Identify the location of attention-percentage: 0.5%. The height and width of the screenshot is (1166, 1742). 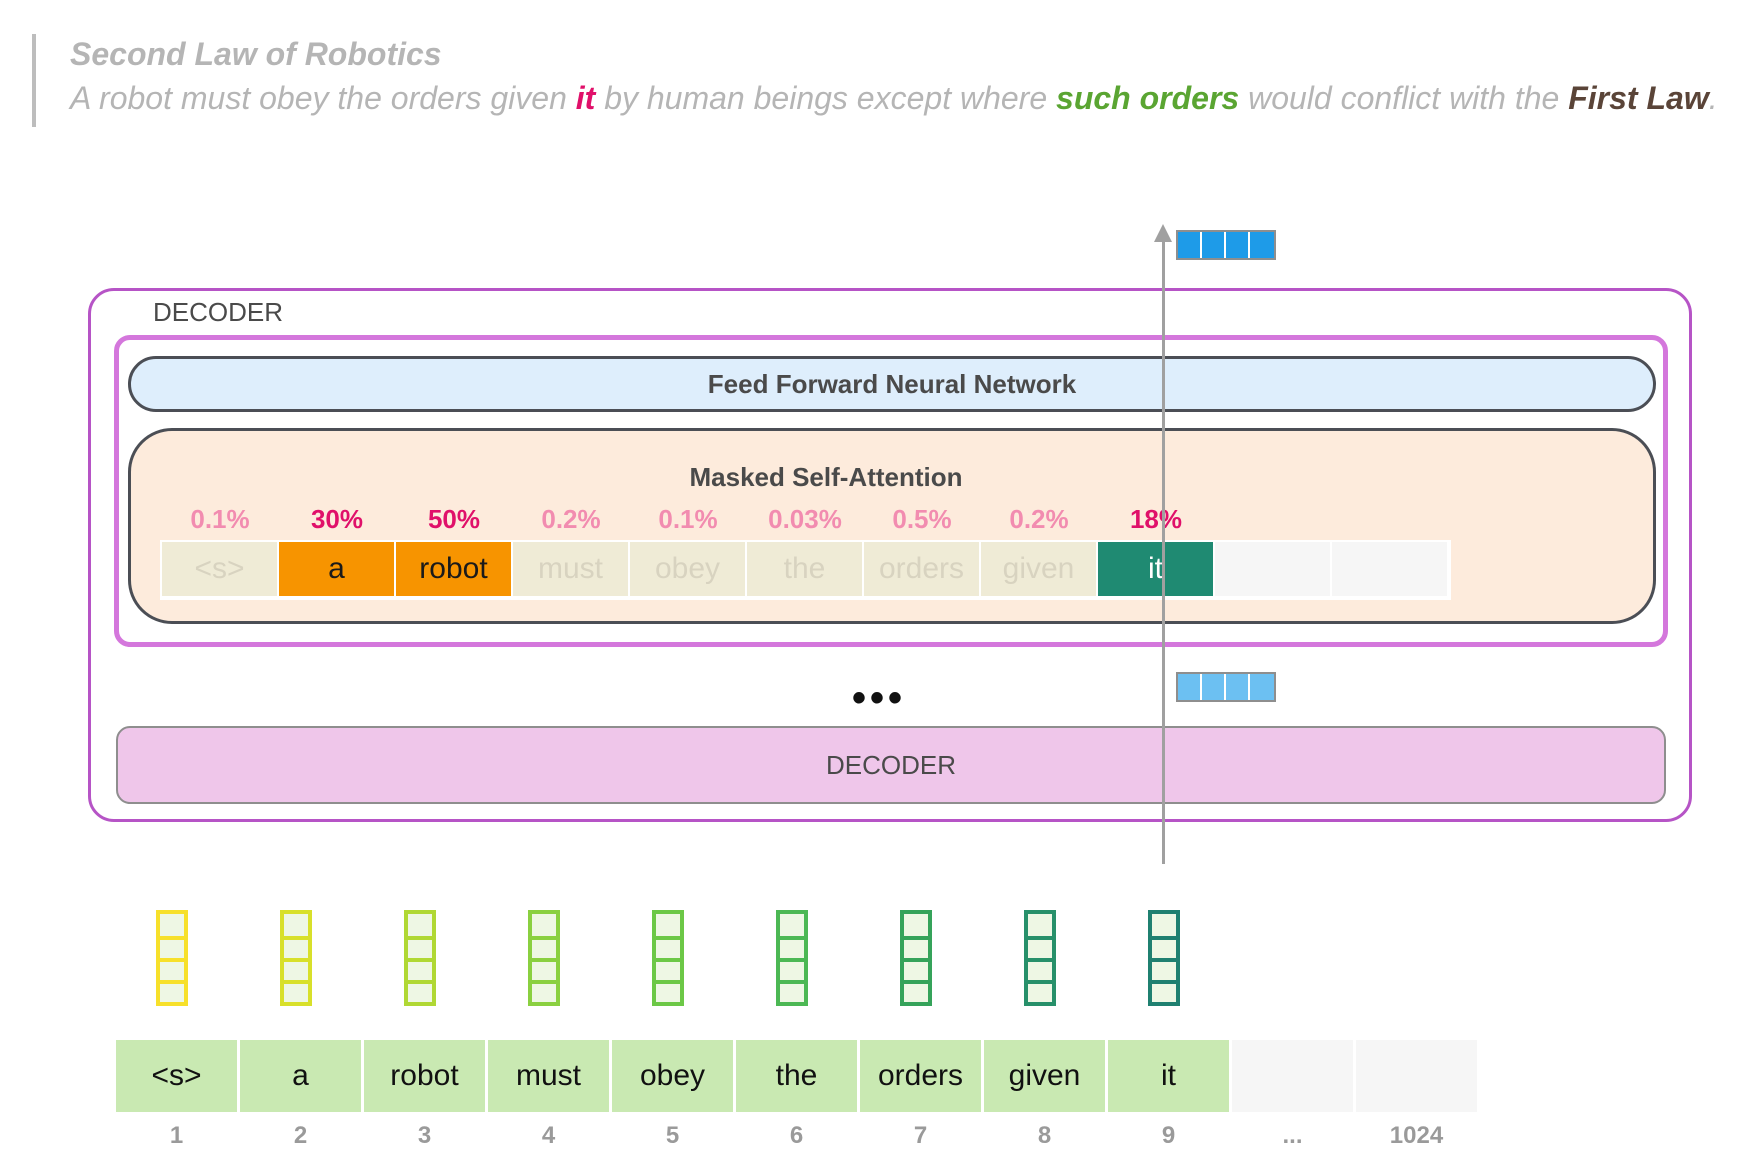
(922, 519).